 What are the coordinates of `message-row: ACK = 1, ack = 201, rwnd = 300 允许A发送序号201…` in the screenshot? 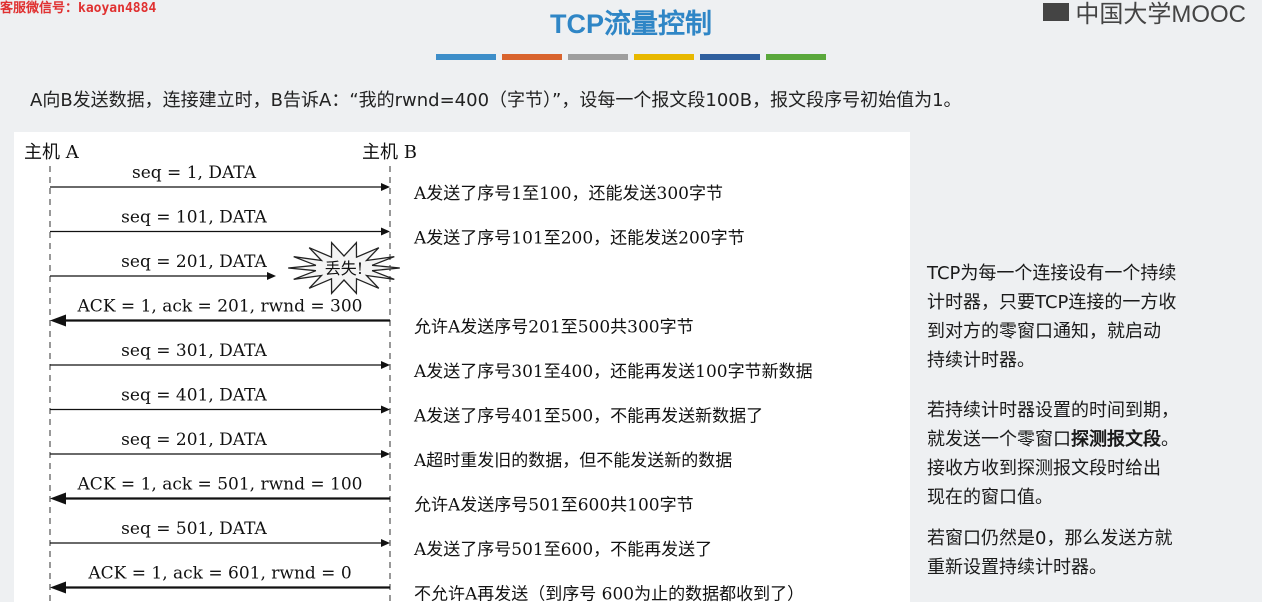 It's located at (372, 317).